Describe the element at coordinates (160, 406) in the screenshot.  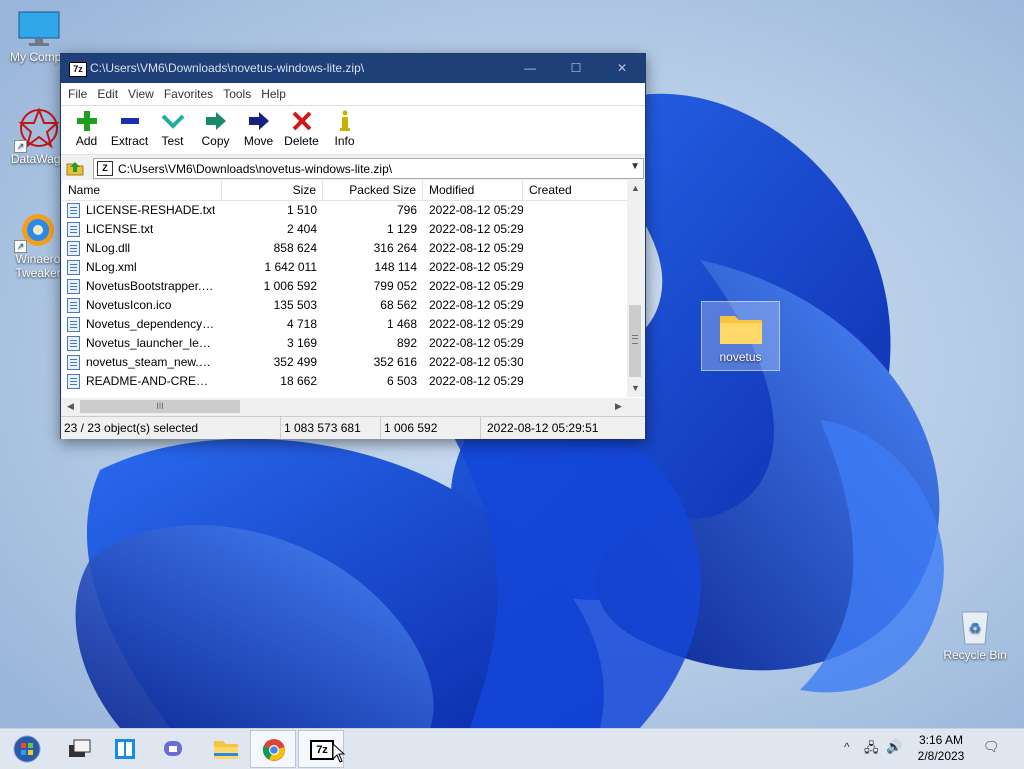
I see `horizontal-scroll-thumb: III` at that location.